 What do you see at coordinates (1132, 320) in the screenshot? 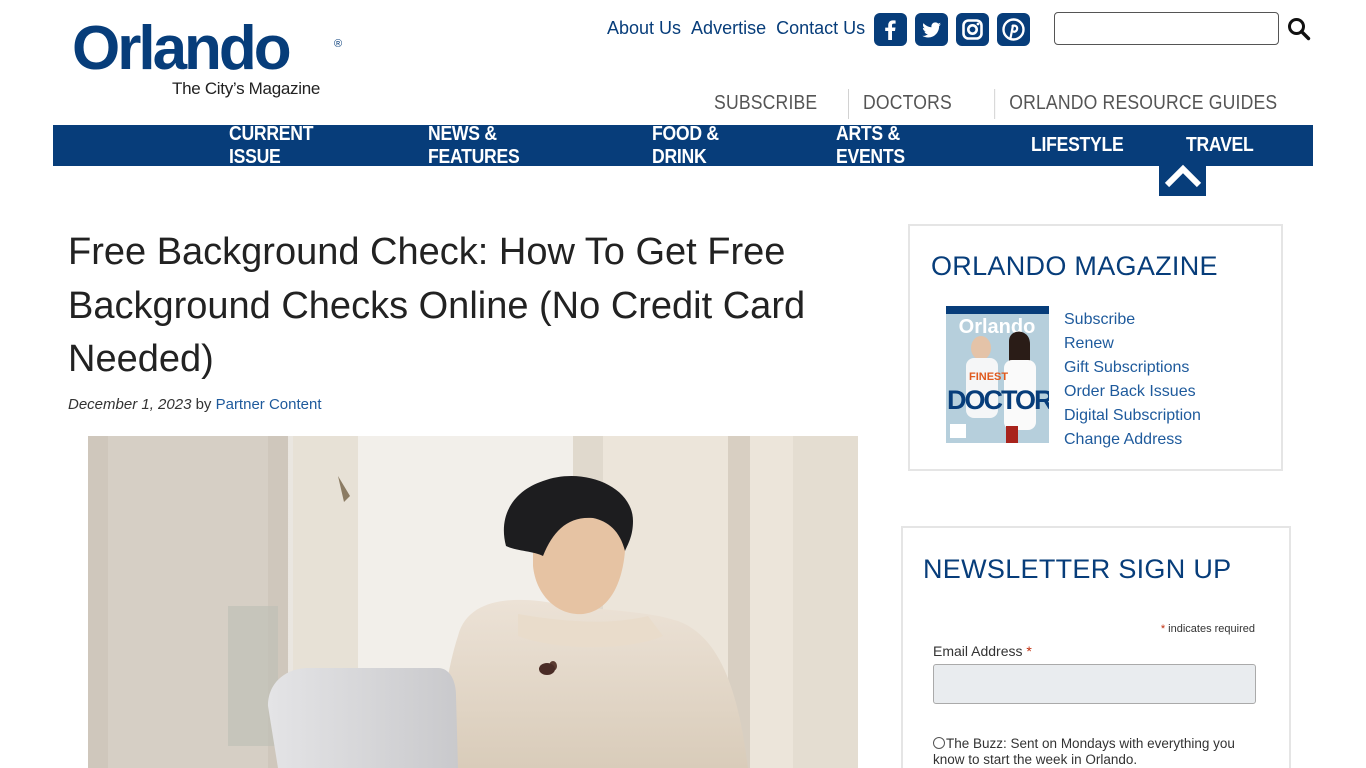
I see `magazine-link-subscribe: Subscribe` at bounding box center [1132, 320].